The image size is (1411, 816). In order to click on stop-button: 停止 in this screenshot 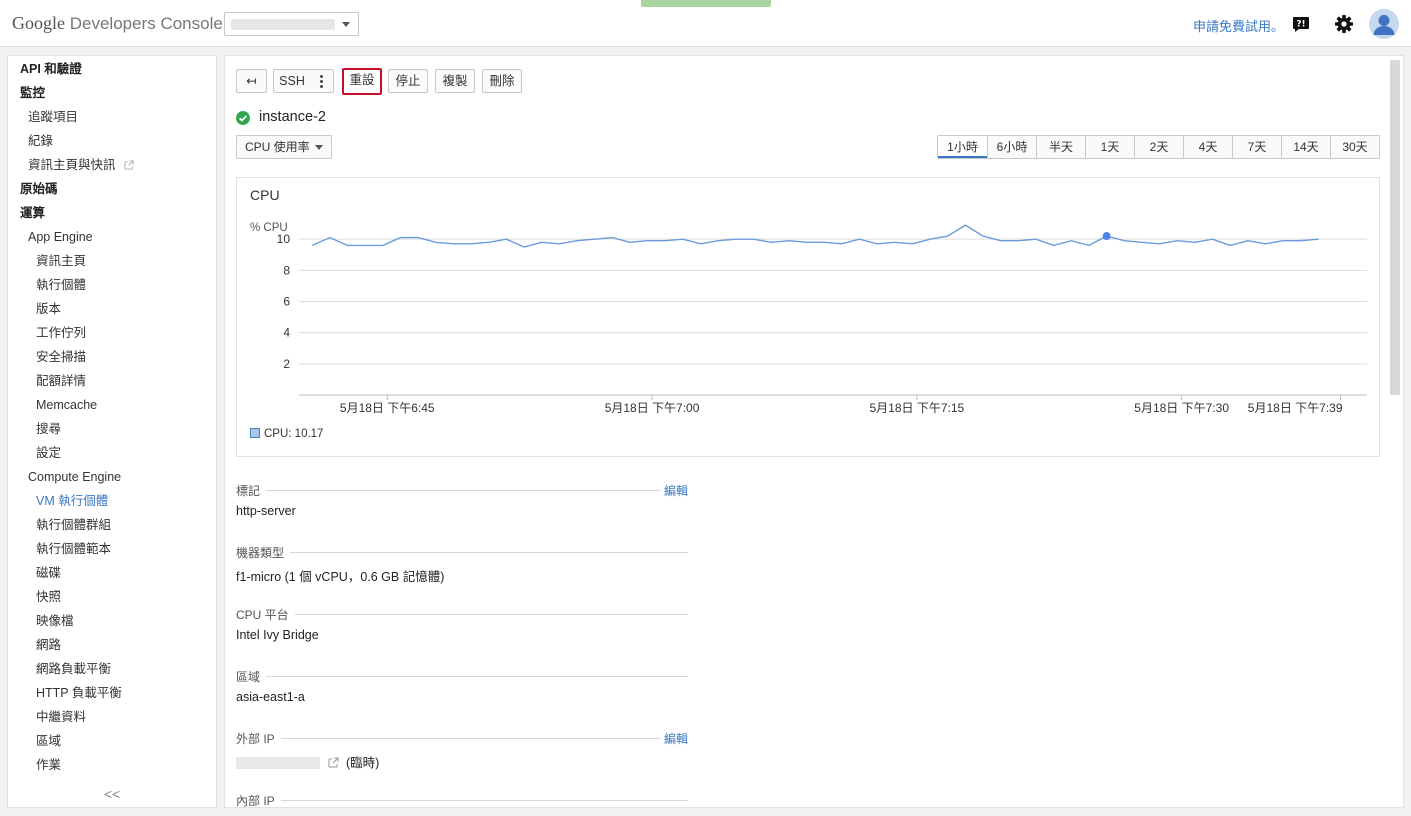, I will do `click(408, 81)`.